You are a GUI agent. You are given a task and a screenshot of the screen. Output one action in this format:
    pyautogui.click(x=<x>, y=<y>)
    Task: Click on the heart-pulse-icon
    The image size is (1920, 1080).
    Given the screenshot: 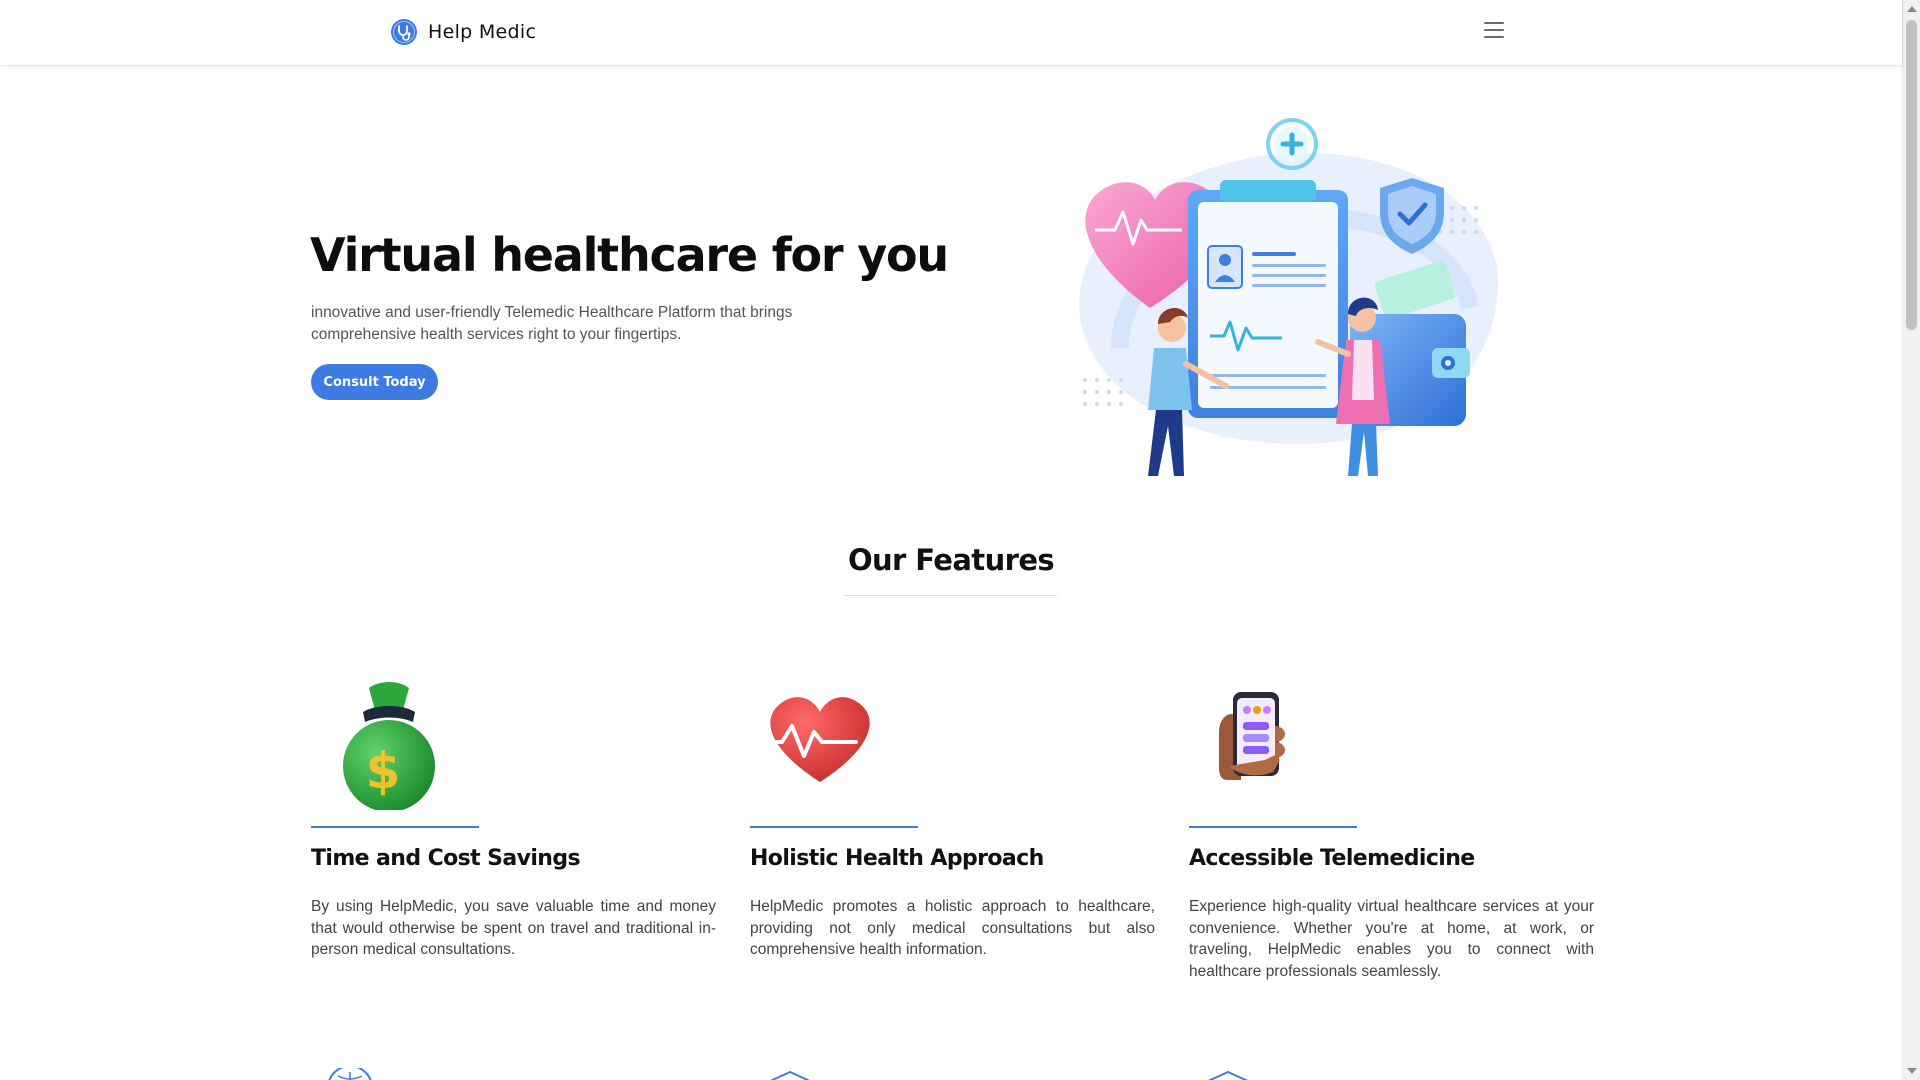 What is the action you would take?
    pyautogui.click(x=813, y=739)
    